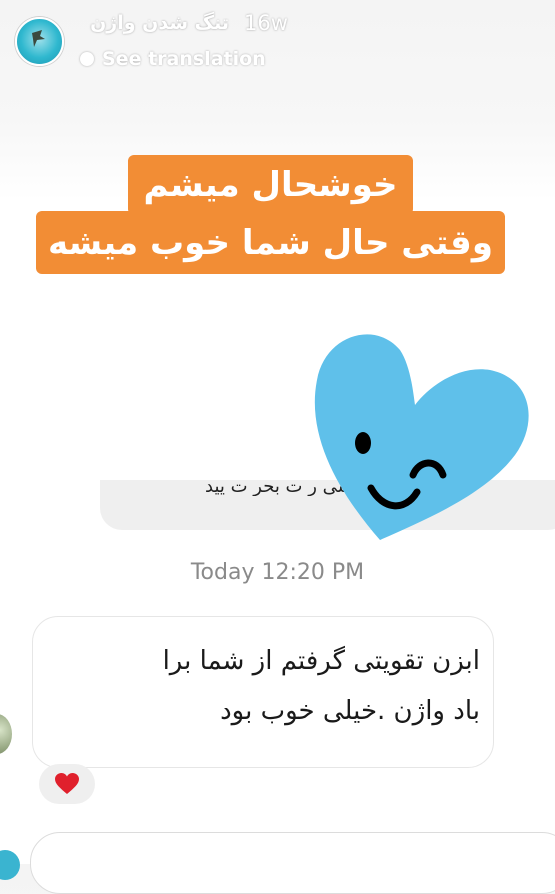 This screenshot has height=894, width=555. What do you see at coordinates (350, 711) in the screenshot?
I see `message-text-line2: باد واژن .خیلی خوب بود` at bounding box center [350, 711].